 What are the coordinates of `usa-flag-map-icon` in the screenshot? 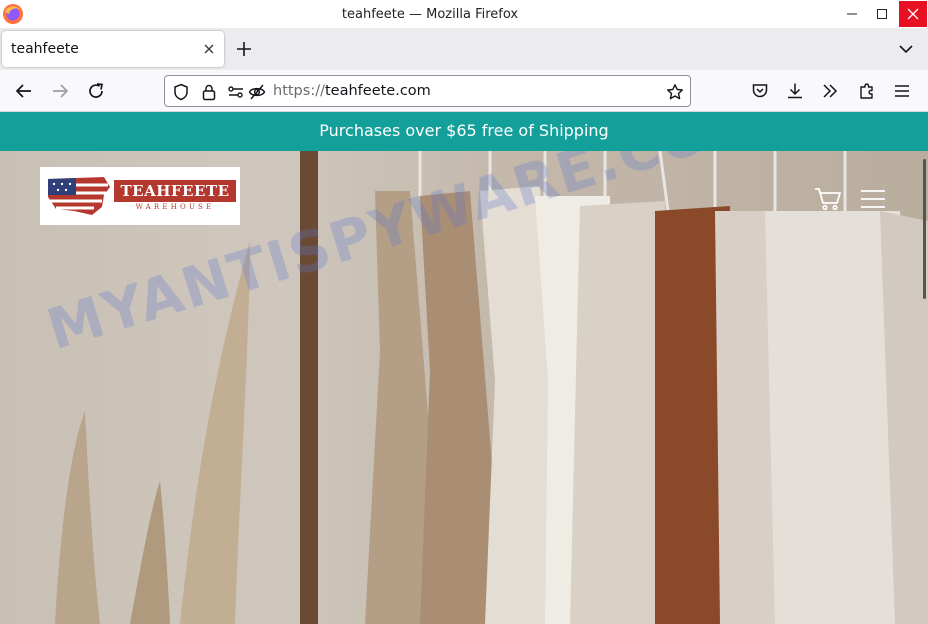 It's located at (79, 196).